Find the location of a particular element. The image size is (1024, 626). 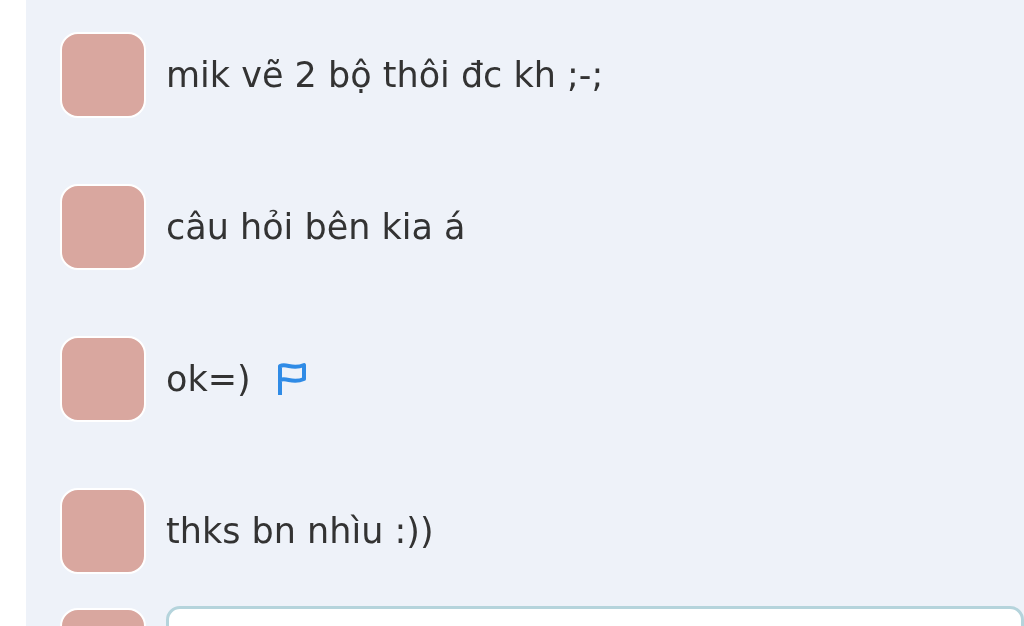

comment-text: mik vẽ 2 bộ thôi đc kh ;-; is located at coordinates (385, 75).